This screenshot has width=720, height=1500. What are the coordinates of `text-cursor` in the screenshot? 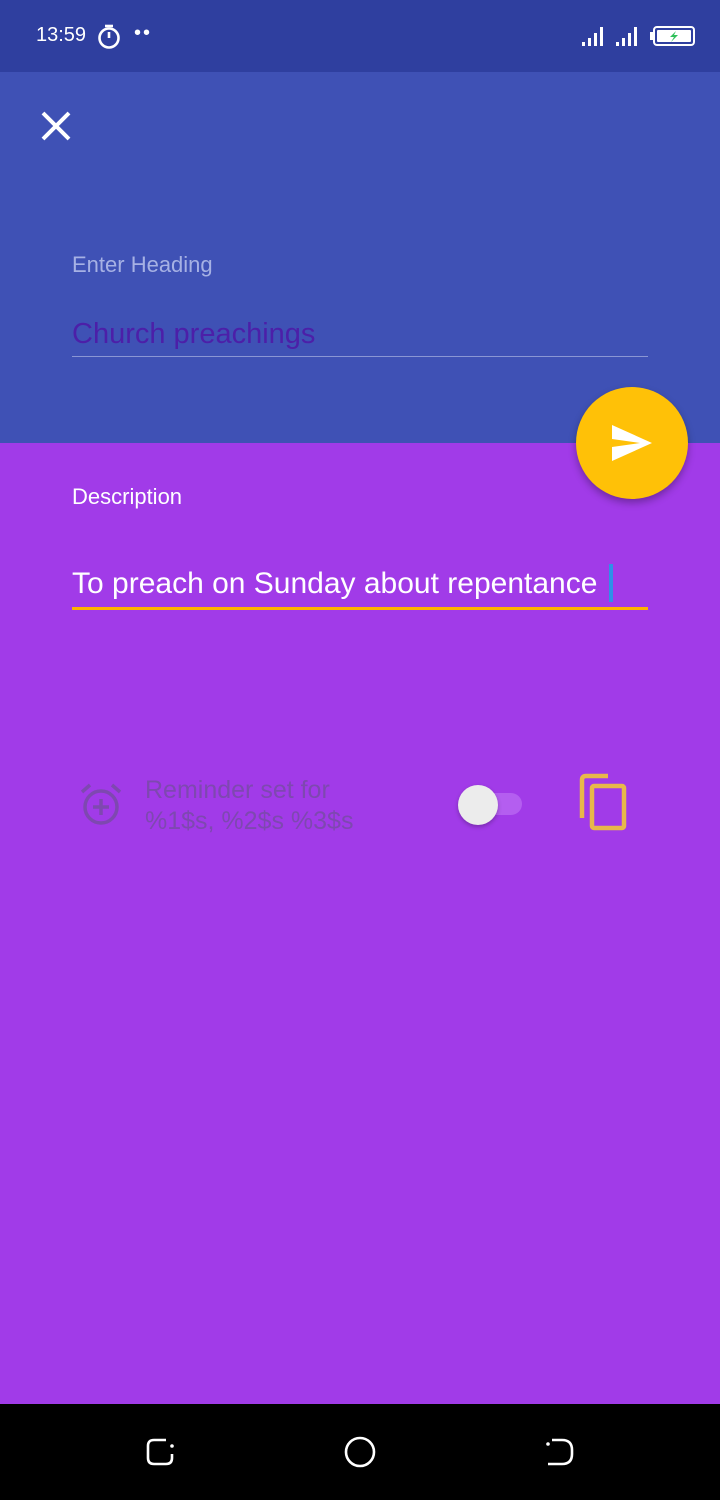 It's located at (611, 583).